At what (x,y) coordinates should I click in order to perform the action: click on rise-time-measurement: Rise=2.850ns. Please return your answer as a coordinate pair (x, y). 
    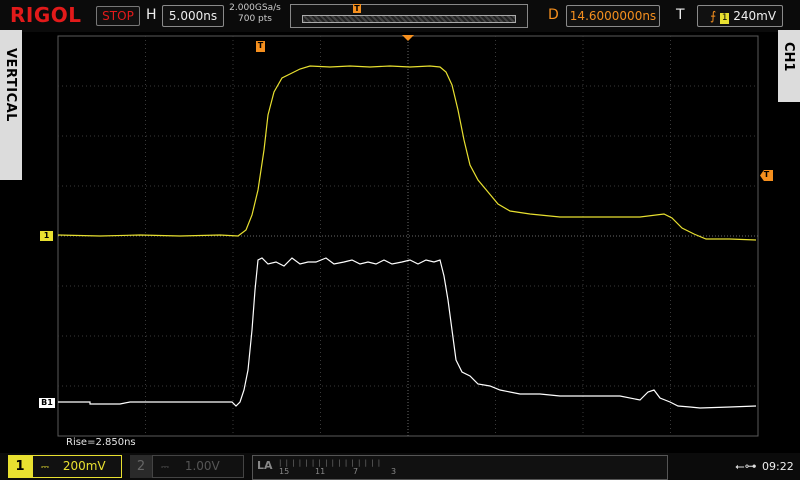
    Looking at the image, I should click on (101, 442).